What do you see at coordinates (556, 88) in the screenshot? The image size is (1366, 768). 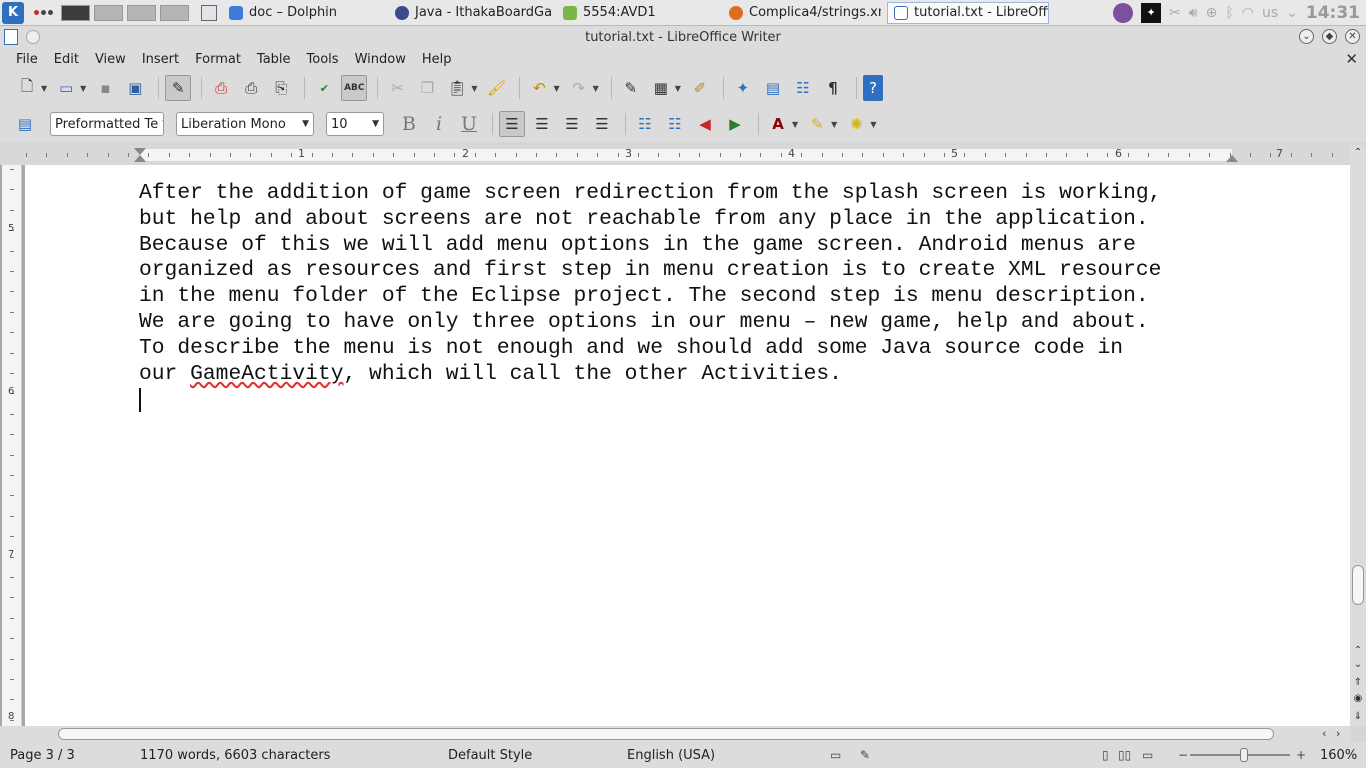 I see `undo-dropdown-icon: ▼` at bounding box center [556, 88].